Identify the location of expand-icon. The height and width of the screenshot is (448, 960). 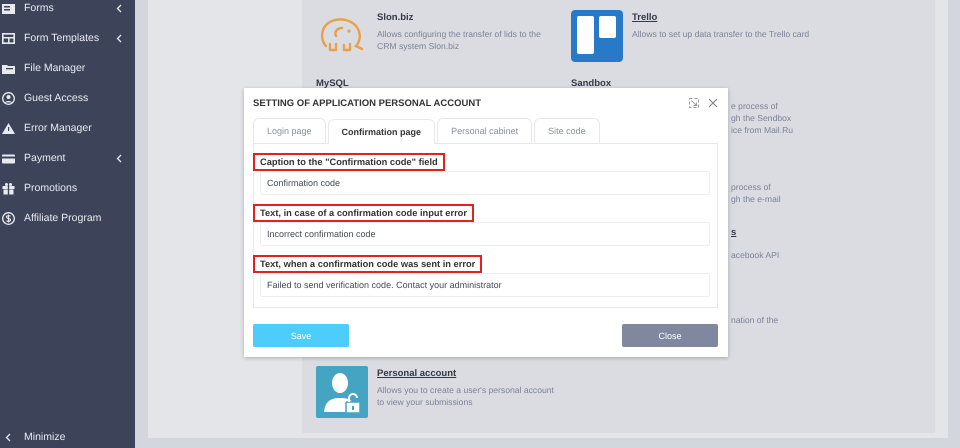
(694, 103).